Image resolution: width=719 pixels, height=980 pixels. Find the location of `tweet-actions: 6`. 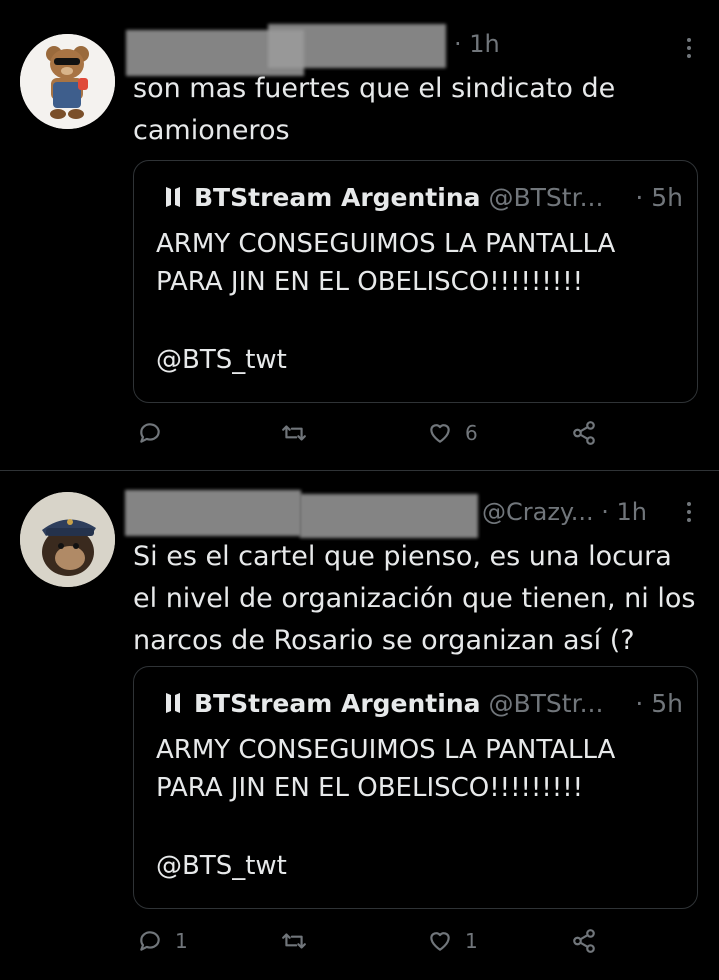

tweet-actions: 6 is located at coordinates (373, 435).